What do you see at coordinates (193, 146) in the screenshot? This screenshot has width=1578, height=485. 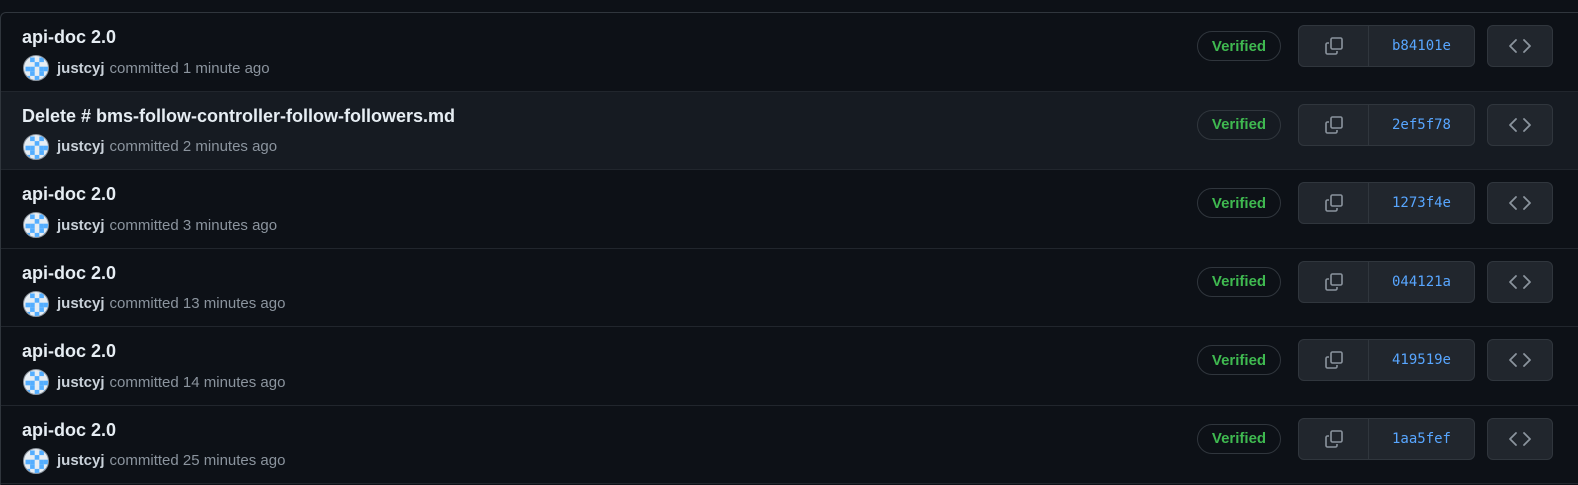 I see `commit-time: committed 2 minutes ago` at bounding box center [193, 146].